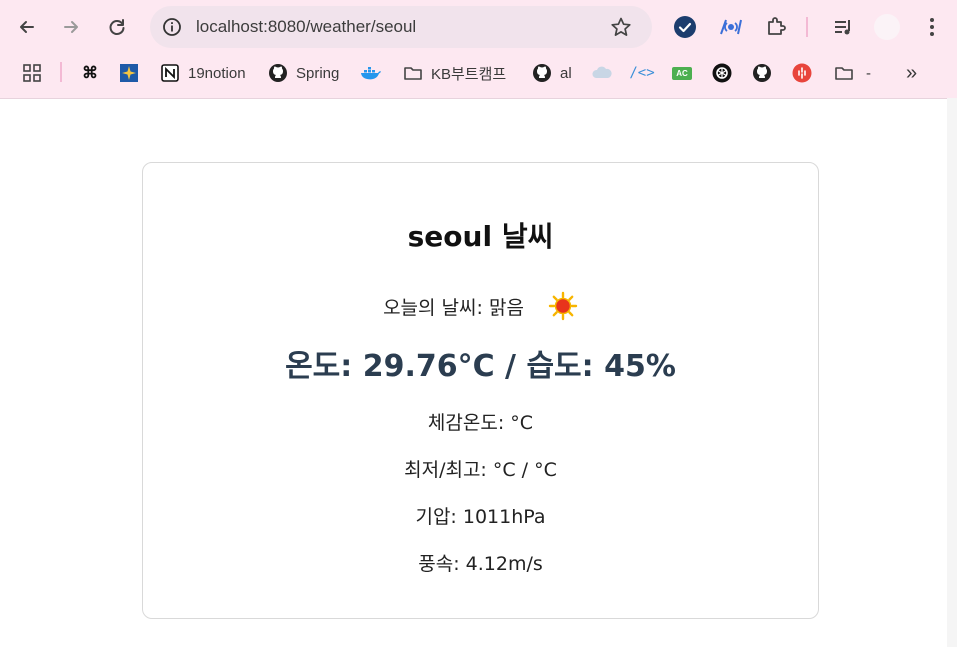 This screenshot has width=957, height=647. I want to click on back-button, so click(27, 27).